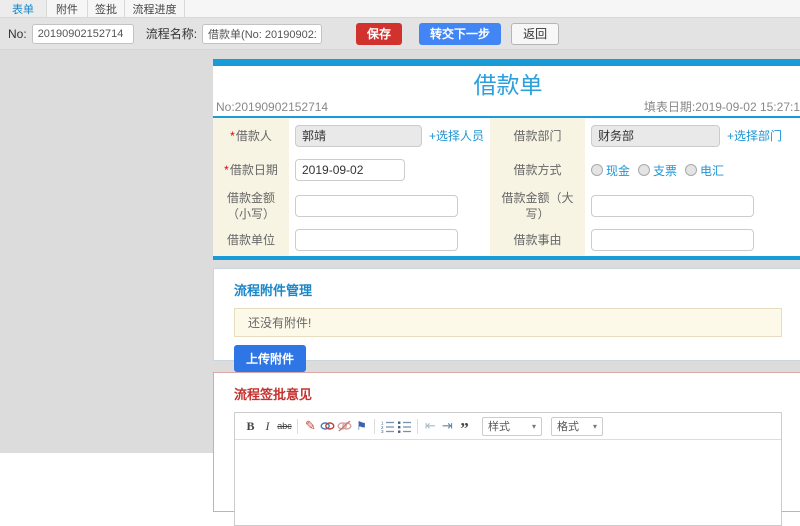 The height and width of the screenshot is (526, 800). I want to click on loan-method-field-cell: 现金 支票 电汇, so click(692, 170).